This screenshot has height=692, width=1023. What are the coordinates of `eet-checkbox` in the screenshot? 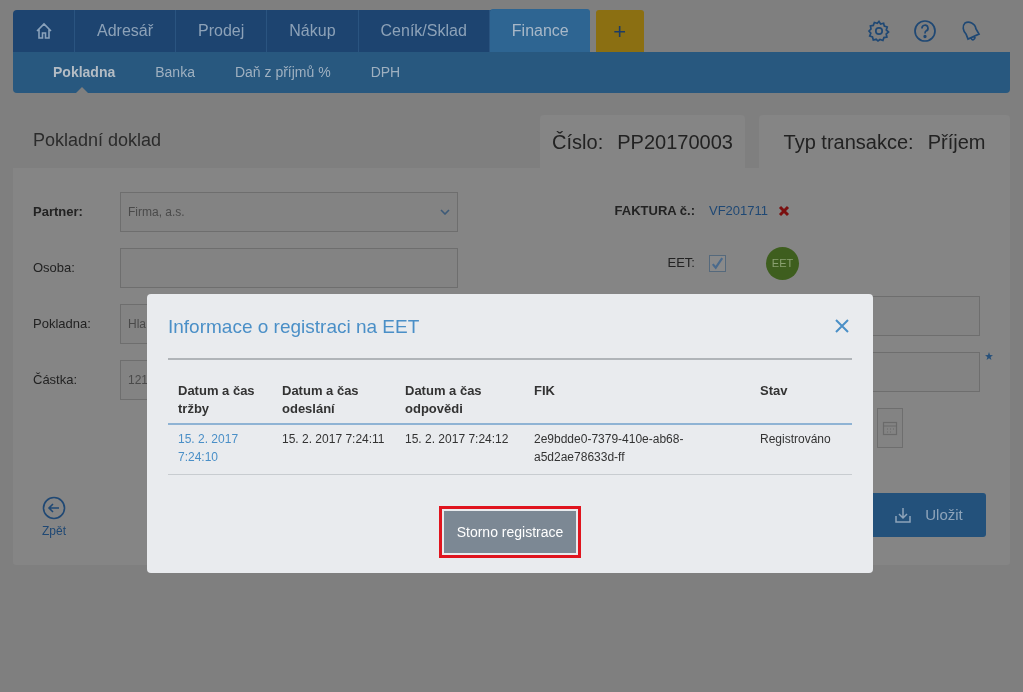 It's located at (717, 263).